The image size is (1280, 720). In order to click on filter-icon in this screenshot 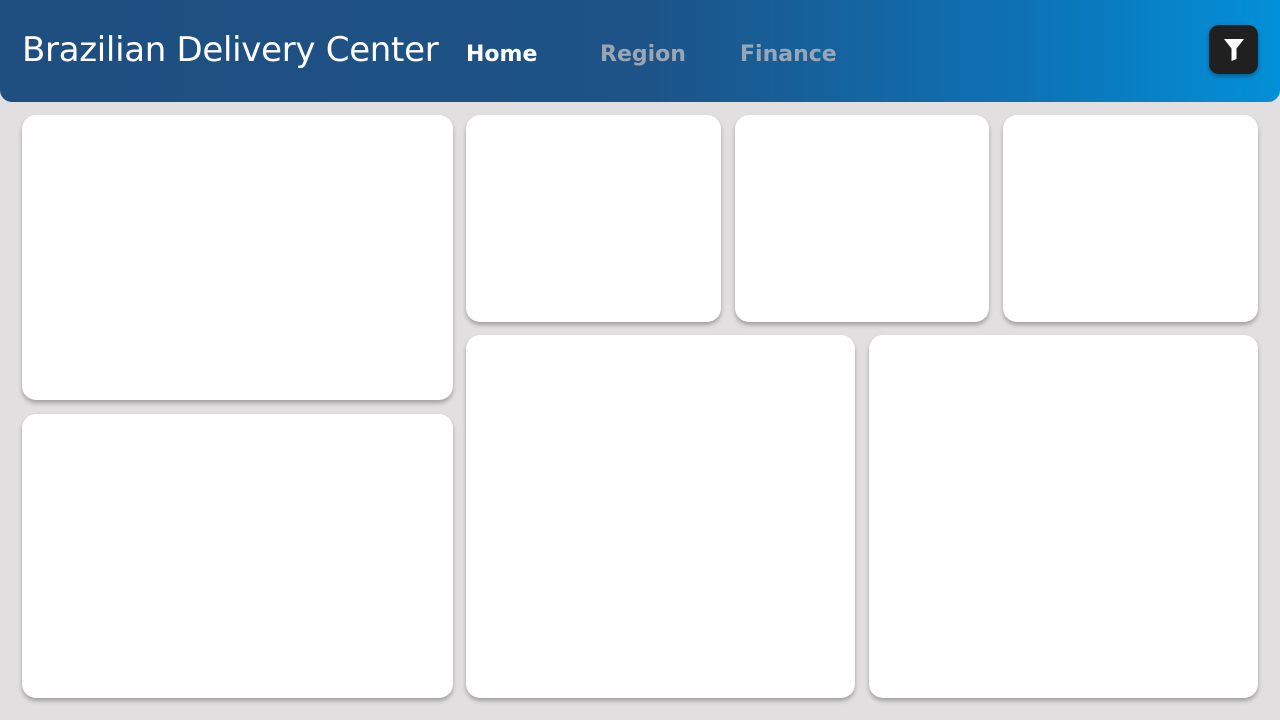, I will do `click(1233, 49)`.